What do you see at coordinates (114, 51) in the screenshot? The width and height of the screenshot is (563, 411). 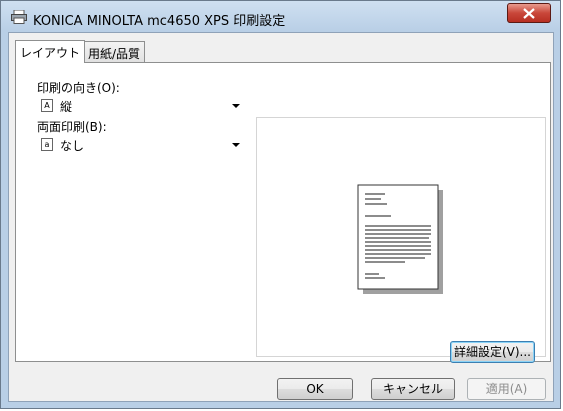 I see `tab-paper-quality: 用紙/品質` at bounding box center [114, 51].